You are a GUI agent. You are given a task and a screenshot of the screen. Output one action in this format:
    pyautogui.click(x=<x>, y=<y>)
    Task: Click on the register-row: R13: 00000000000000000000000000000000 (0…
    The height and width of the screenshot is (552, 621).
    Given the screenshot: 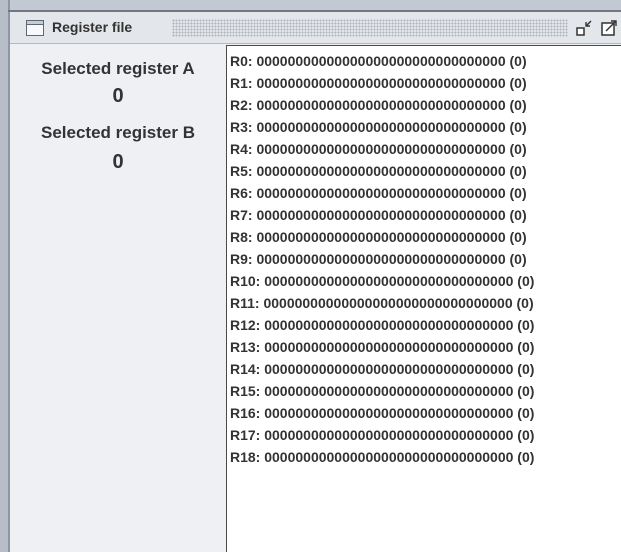 What is the action you would take?
    pyautogui.click(x=382, y=347)
    